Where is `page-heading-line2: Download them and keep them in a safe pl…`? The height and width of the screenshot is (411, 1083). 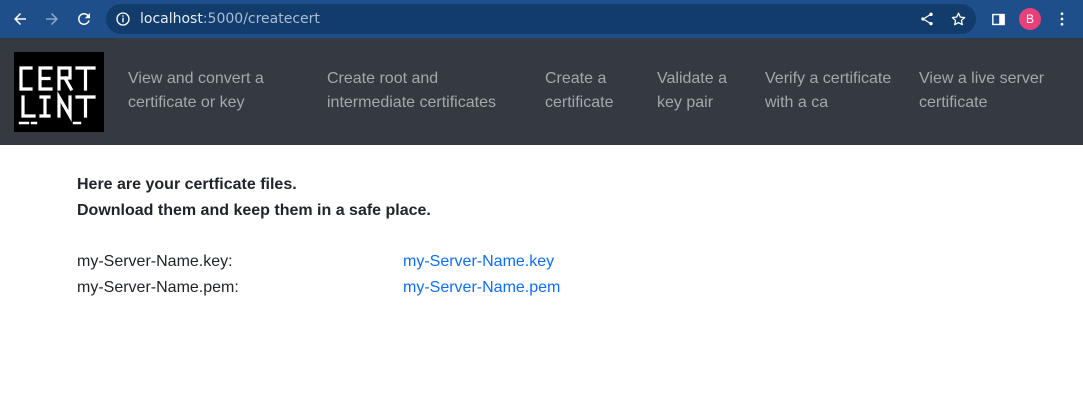
page-heading-line2: Download them and keep them in a safe pl… is located at coordinates (254, 210).